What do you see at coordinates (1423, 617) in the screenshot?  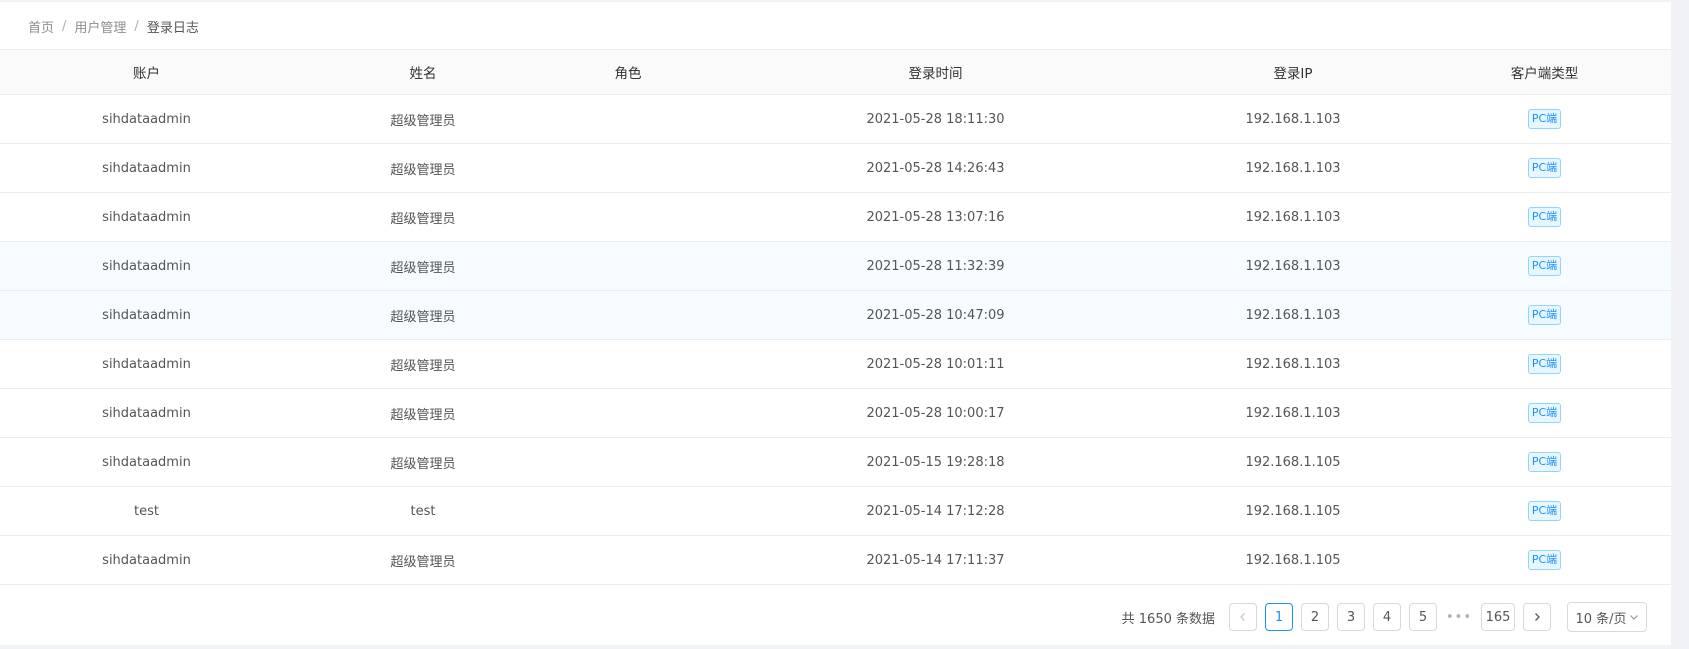 I see `pagination-page-5: 5` at bounding box center [1423, 617].